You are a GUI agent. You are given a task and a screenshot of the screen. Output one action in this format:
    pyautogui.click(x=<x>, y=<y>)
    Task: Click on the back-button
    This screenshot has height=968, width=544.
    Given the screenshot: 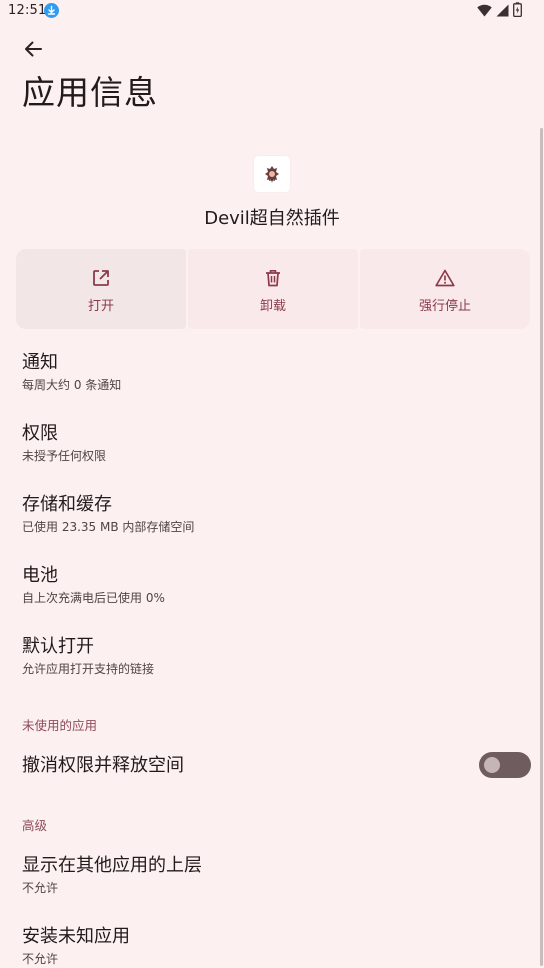 What is the action you would take?
    pyautogui.click(x=33, y=51)
    